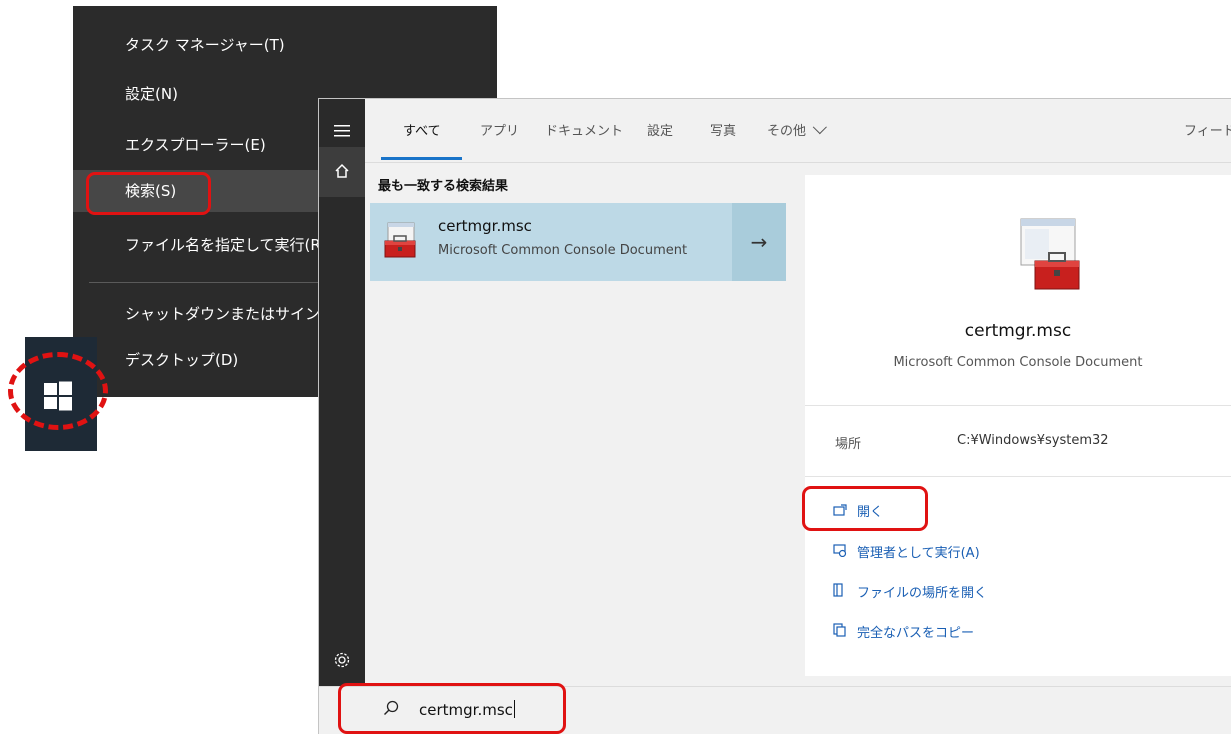  I want to click on tab-photos: 写真, so click(723, 129).